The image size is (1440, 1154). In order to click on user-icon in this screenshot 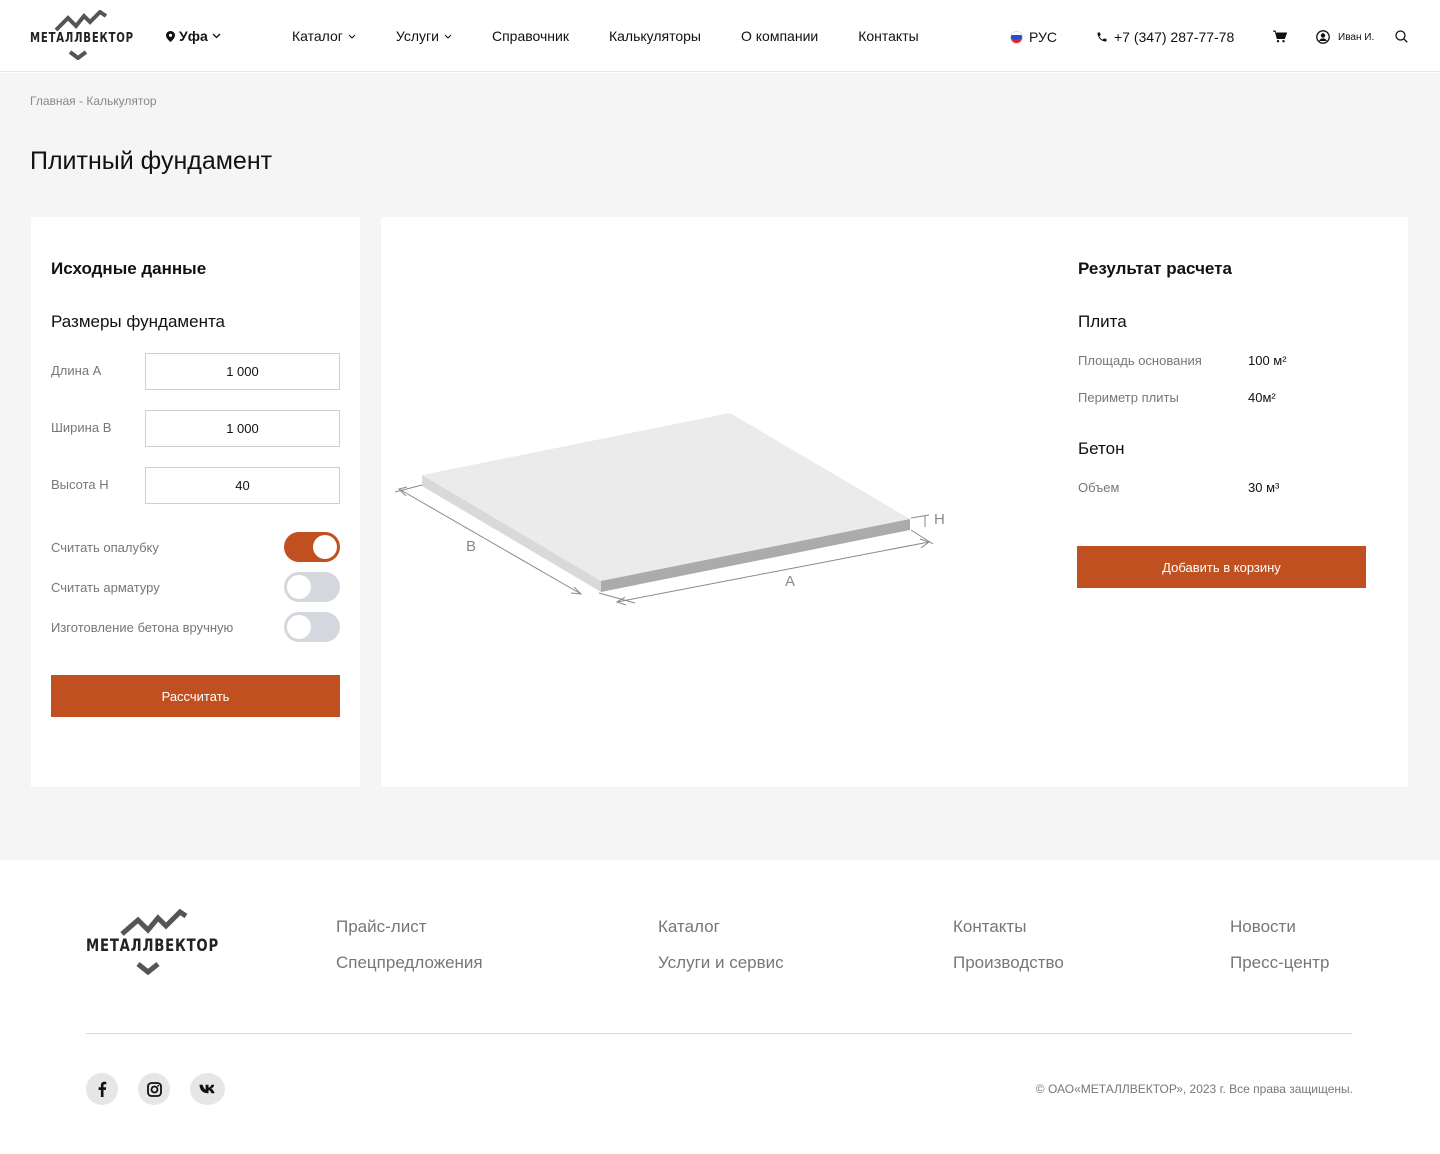, I will do `click(1323, 37)`.